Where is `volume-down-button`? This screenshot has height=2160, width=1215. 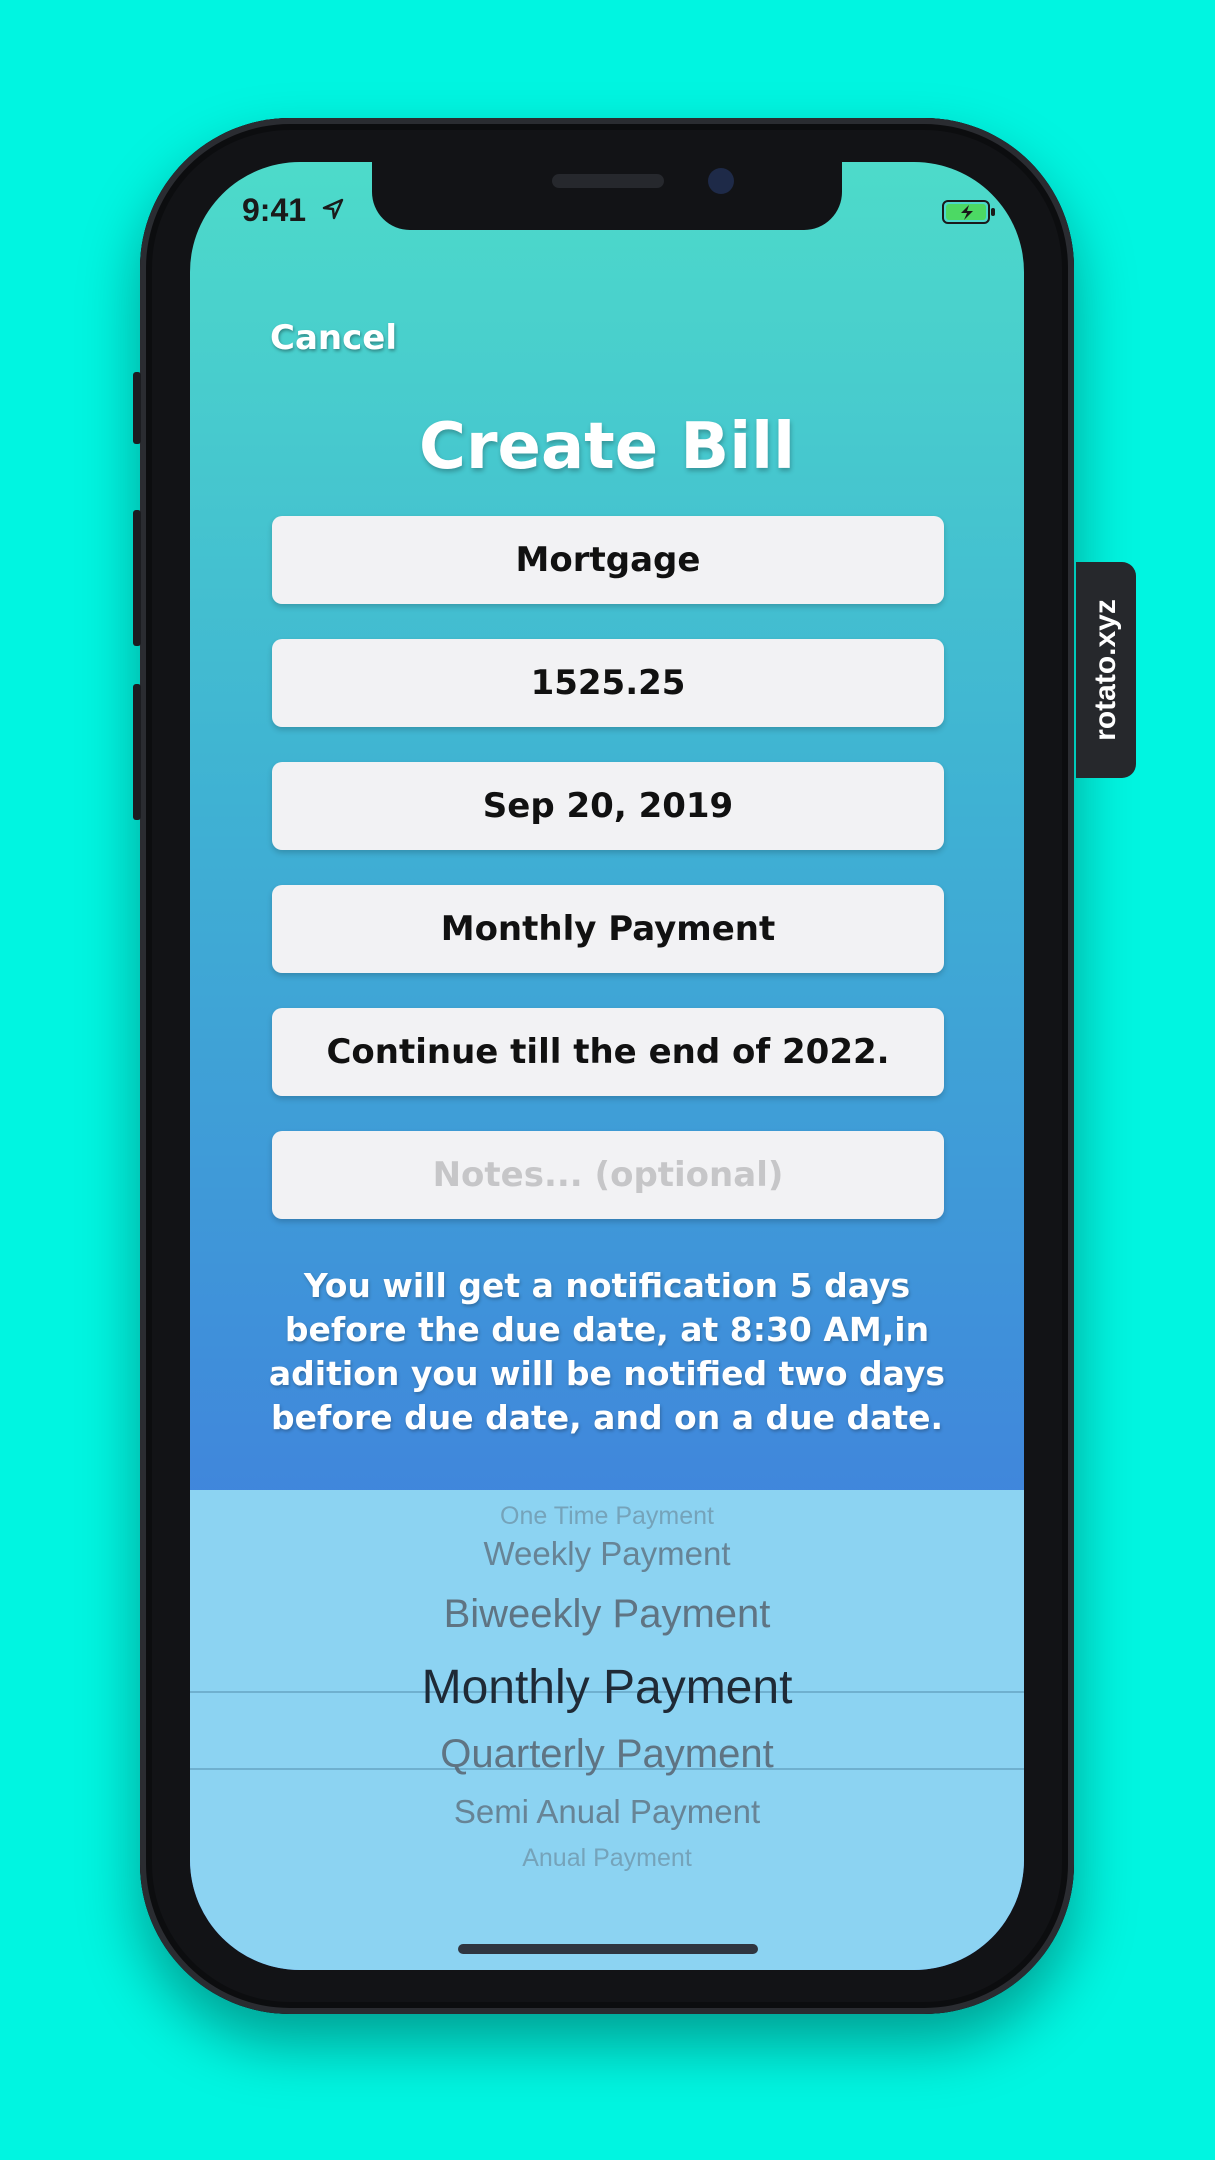 volume-down-button is located at coordinates (137, 752).